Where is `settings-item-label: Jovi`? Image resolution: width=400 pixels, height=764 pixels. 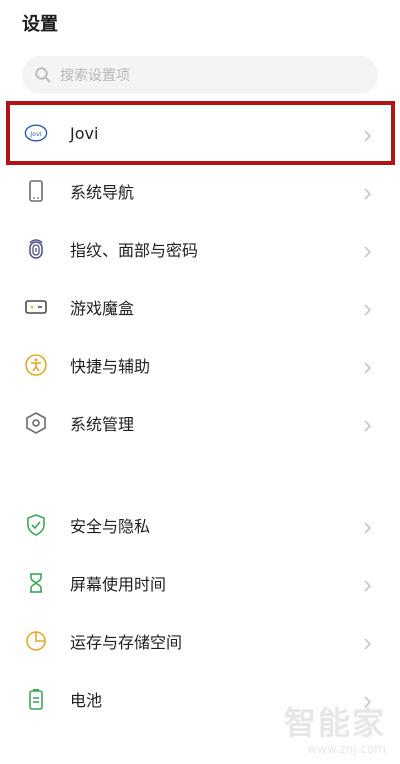
settings-item-label: Jovi is located at coordinates (84, 133).